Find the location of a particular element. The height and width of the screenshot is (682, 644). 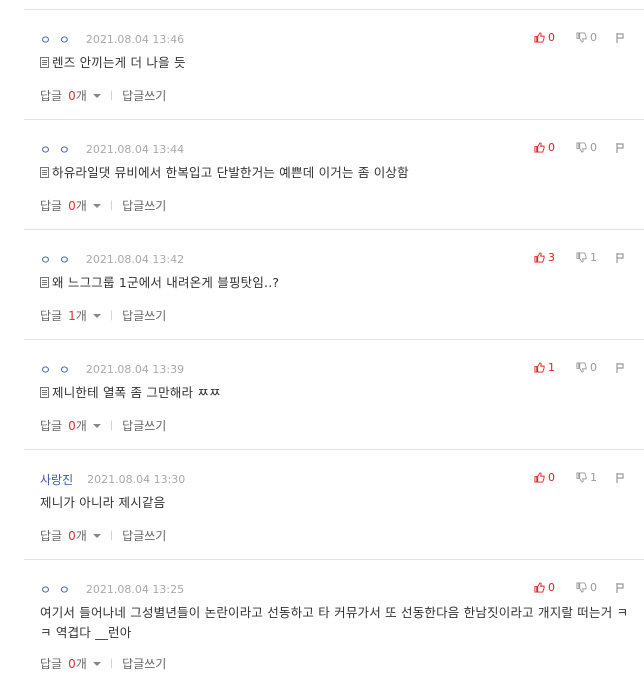

comment-date: 2021.08.04 13:44 is located at coordinates (135, 149).